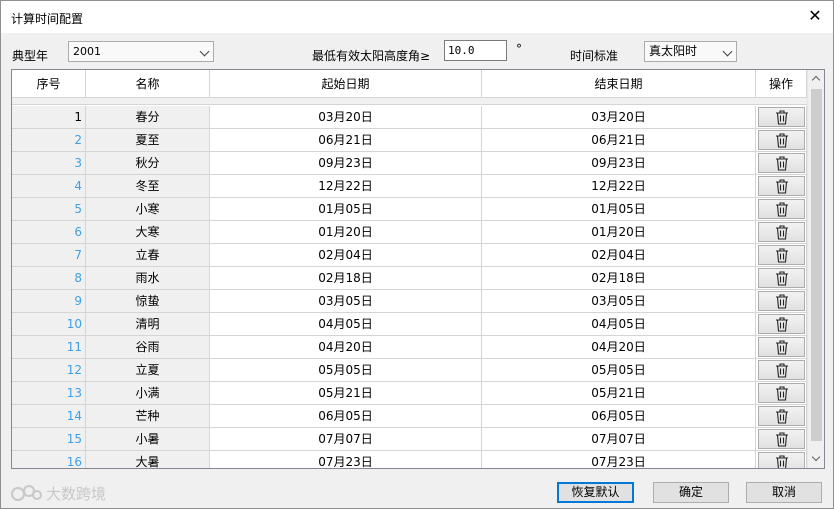 The height and width of the screenshot is (509, 834). What do you see at coordinates (816, 265) in the screenshot?
I see `scroll-thumb` at bounding box center [816, 265].